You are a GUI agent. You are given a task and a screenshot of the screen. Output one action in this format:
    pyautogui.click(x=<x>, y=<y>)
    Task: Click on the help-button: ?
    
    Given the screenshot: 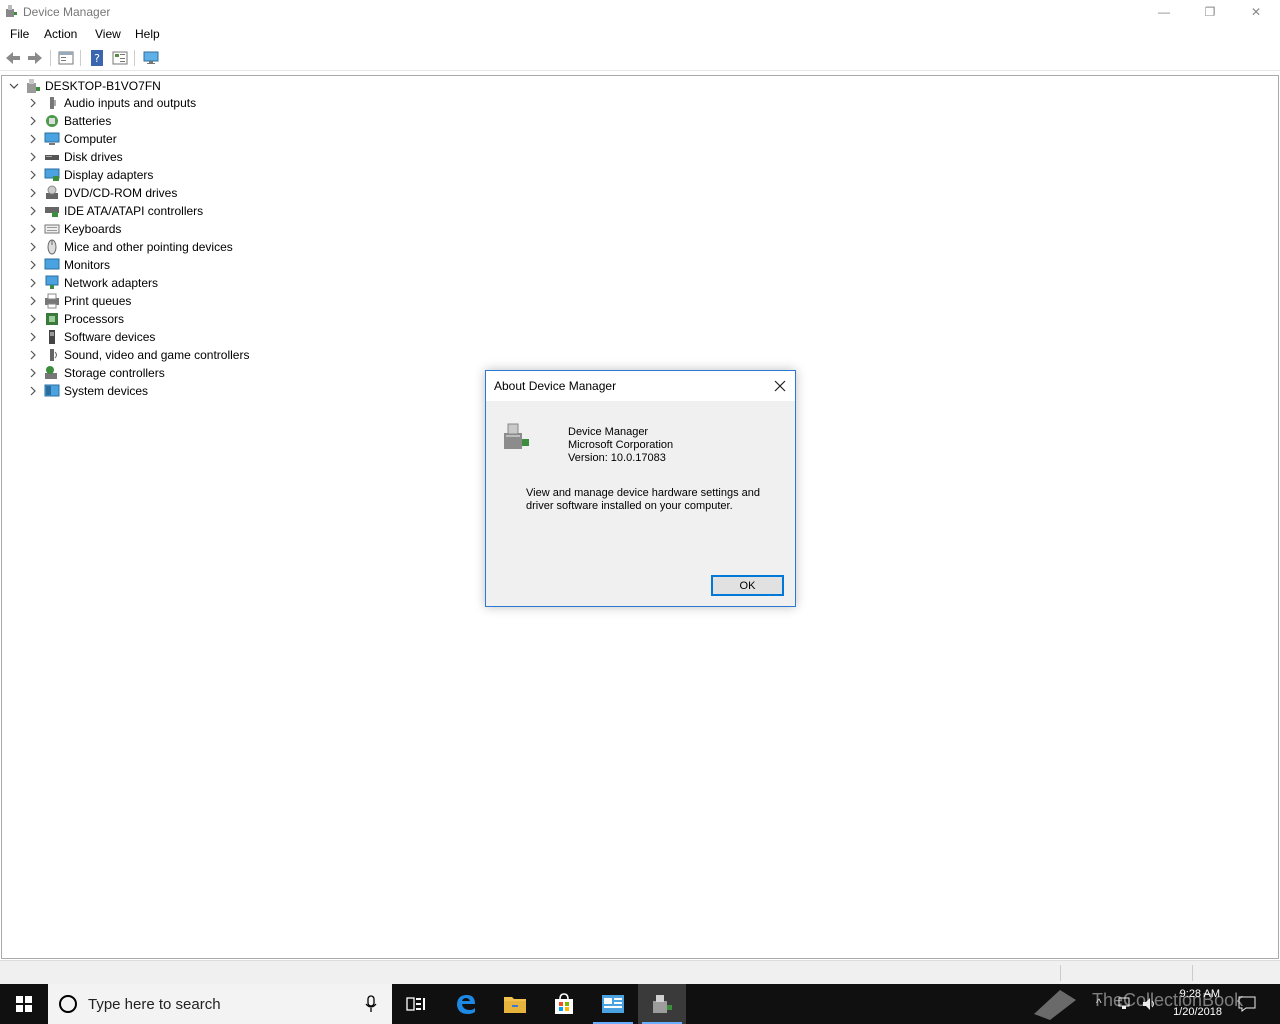 What is the action you would take?
    pyautogui.click(x=97, y=58)
    